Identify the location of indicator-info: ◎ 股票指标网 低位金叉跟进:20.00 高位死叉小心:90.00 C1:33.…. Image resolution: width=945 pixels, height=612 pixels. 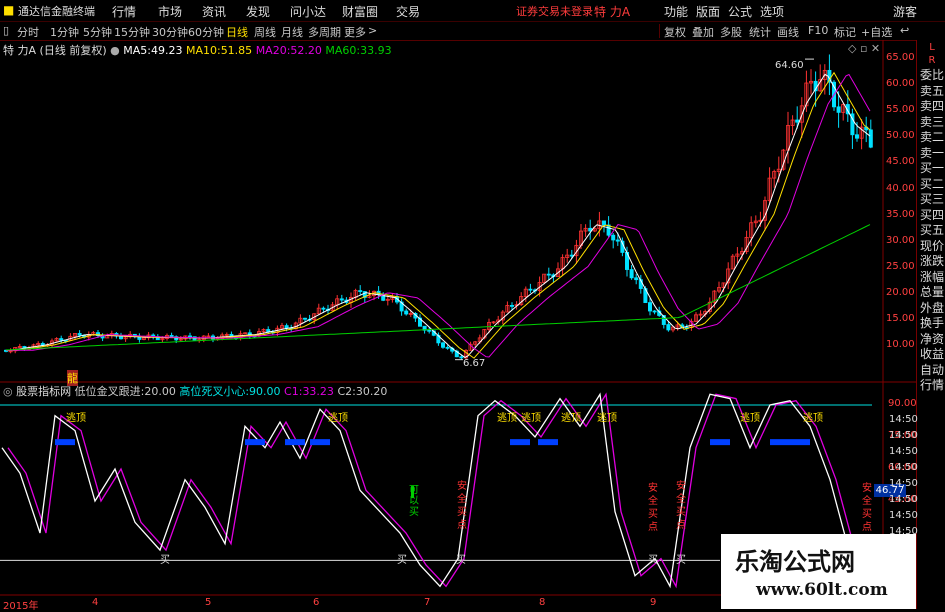
(195, 391).